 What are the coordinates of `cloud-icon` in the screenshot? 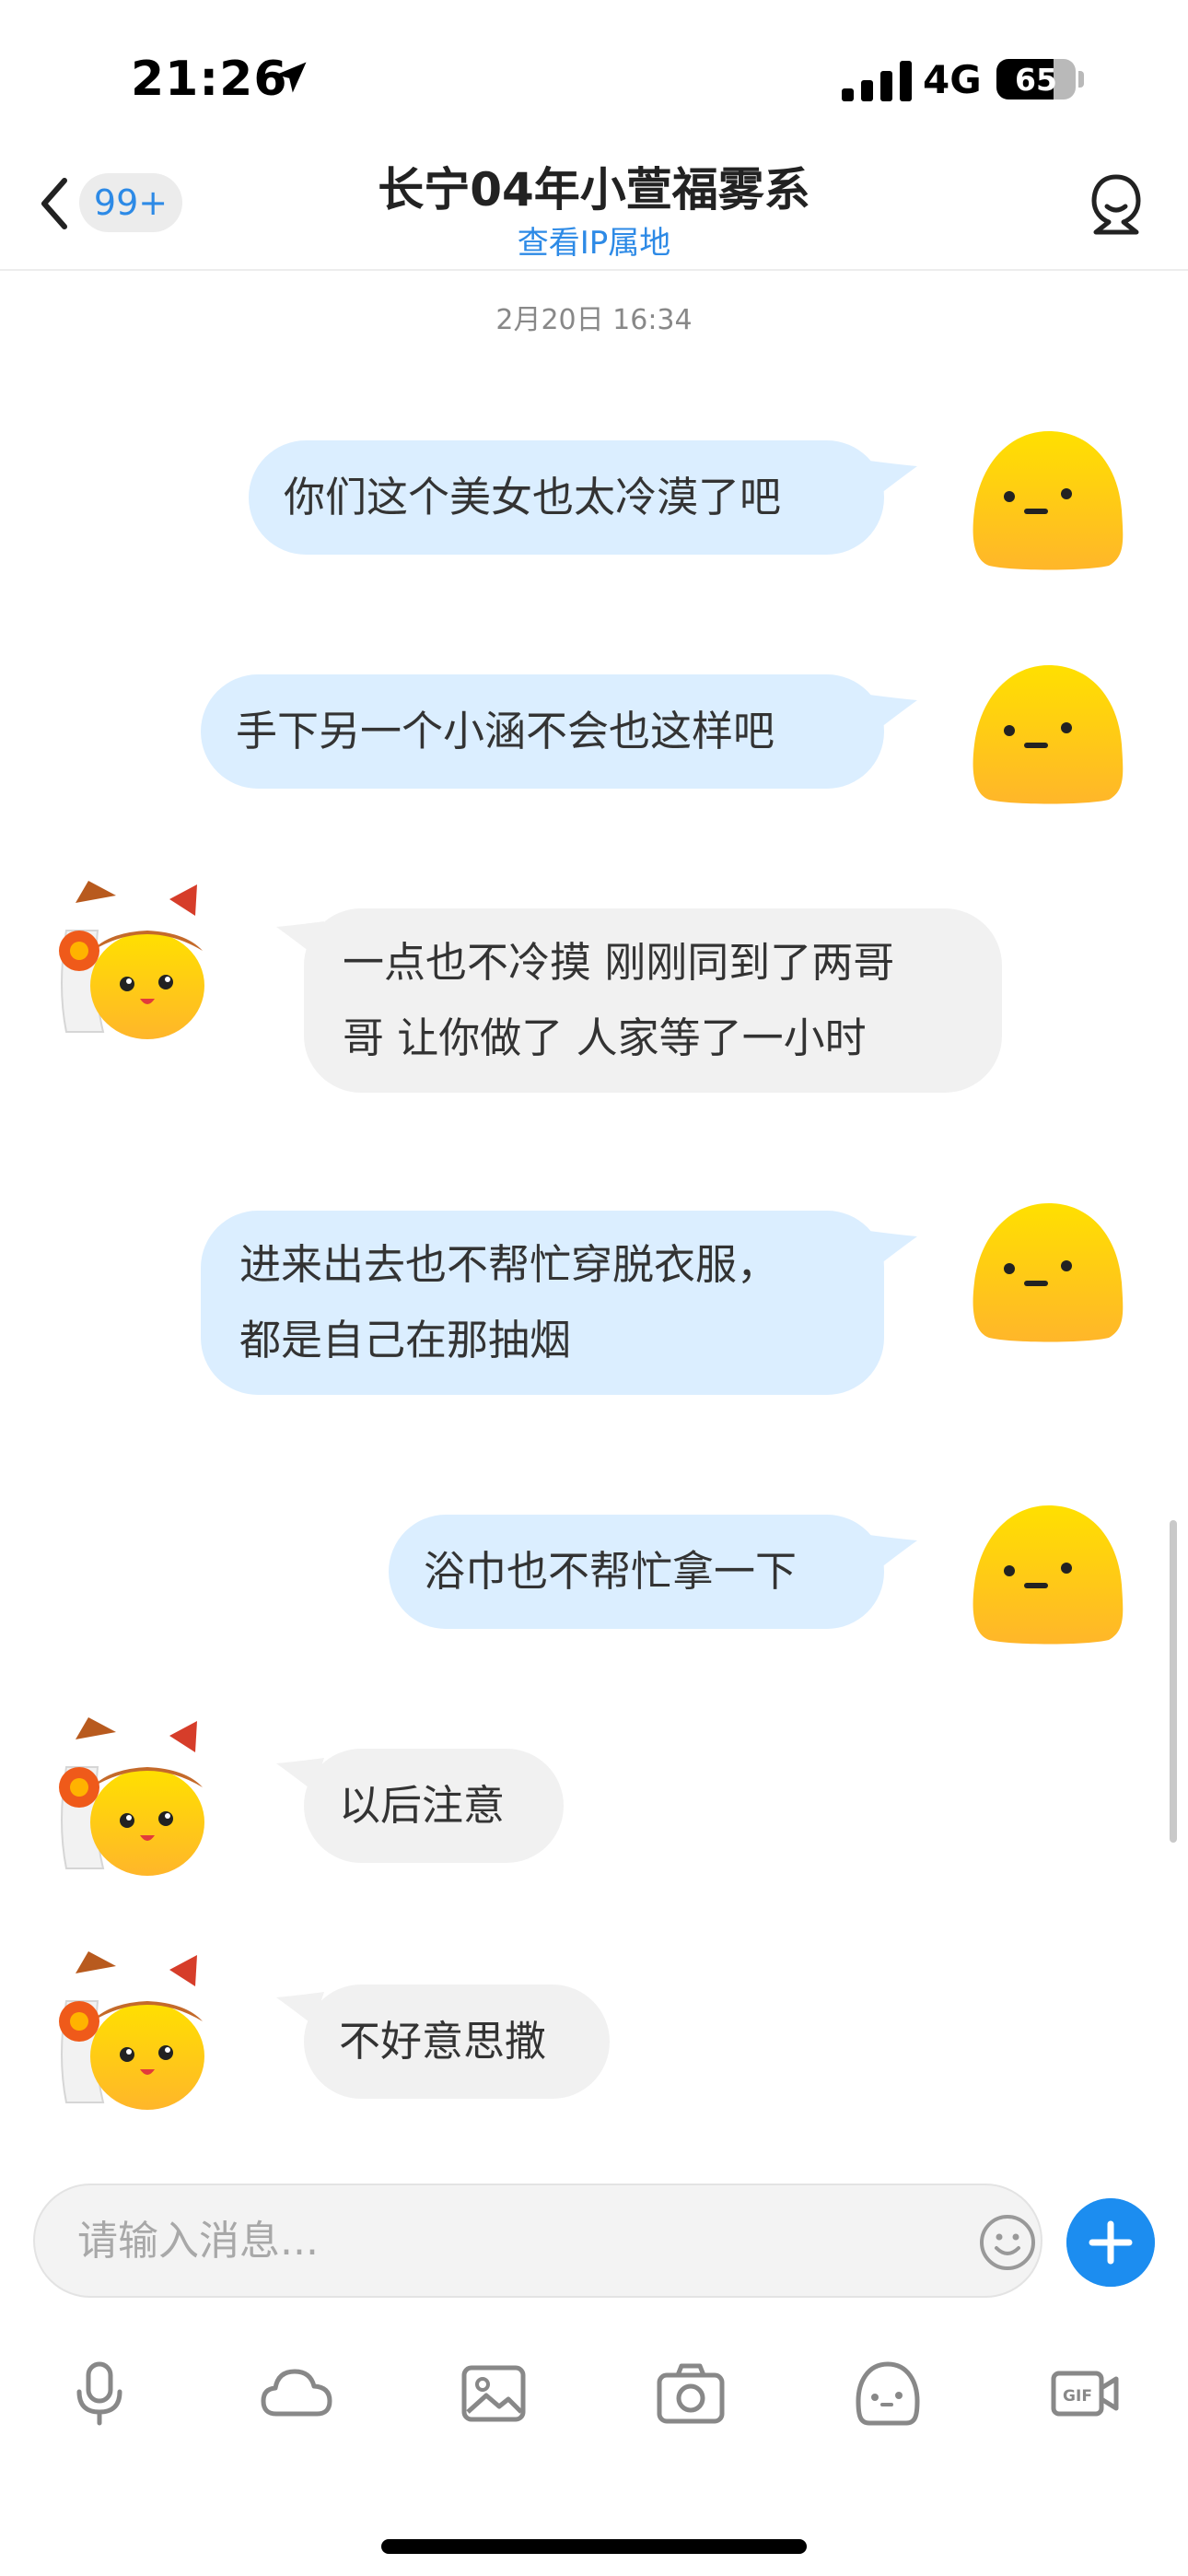 It's located at (296, 2393).